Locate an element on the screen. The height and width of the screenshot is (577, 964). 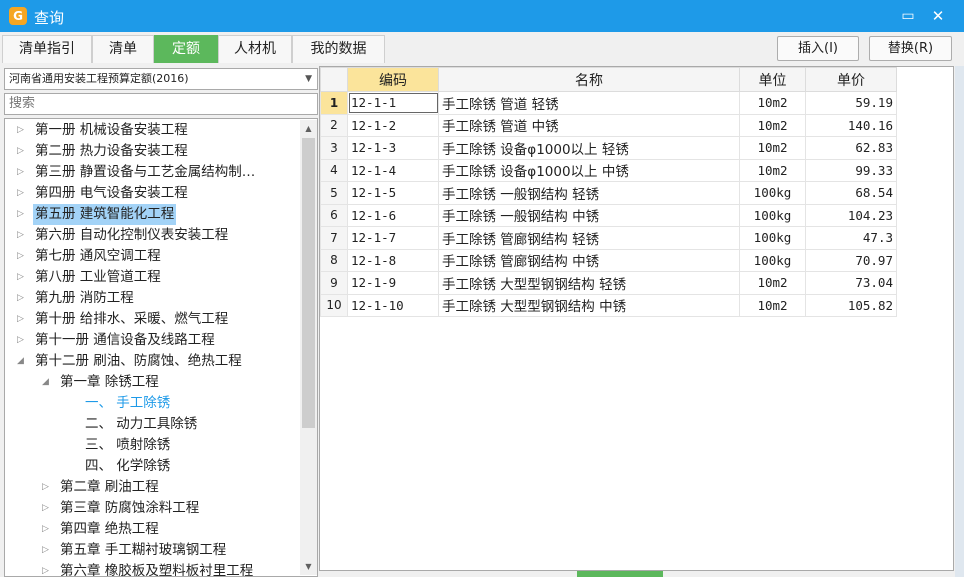
row-index: 2 is located at coordinates (334, 125).